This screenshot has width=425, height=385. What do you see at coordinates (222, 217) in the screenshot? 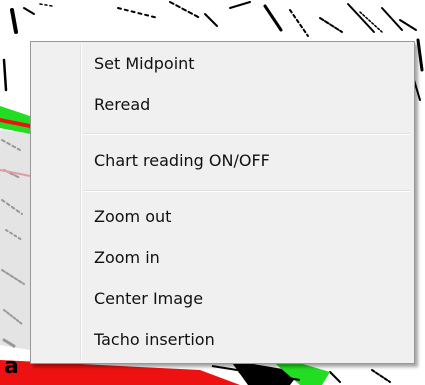
I see `menu-item-zoom-out: Zoom out` at bounding box center [222, 217].